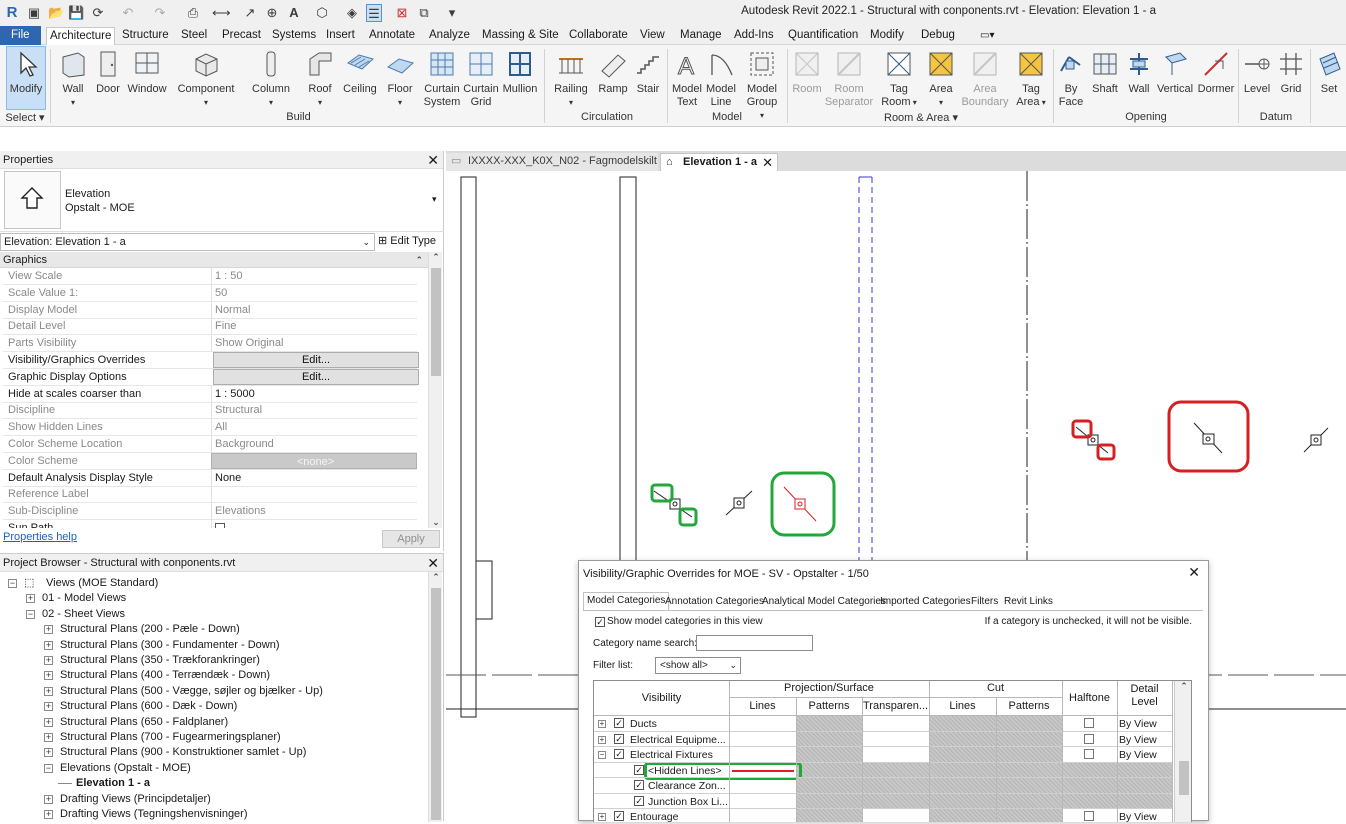 The height and width of the screenshot is (824, 1346). What do you see at coordinates (687, 78) in the screenshot?
I see `model-text-button: A Model Text` at bounding box center [687, 78].